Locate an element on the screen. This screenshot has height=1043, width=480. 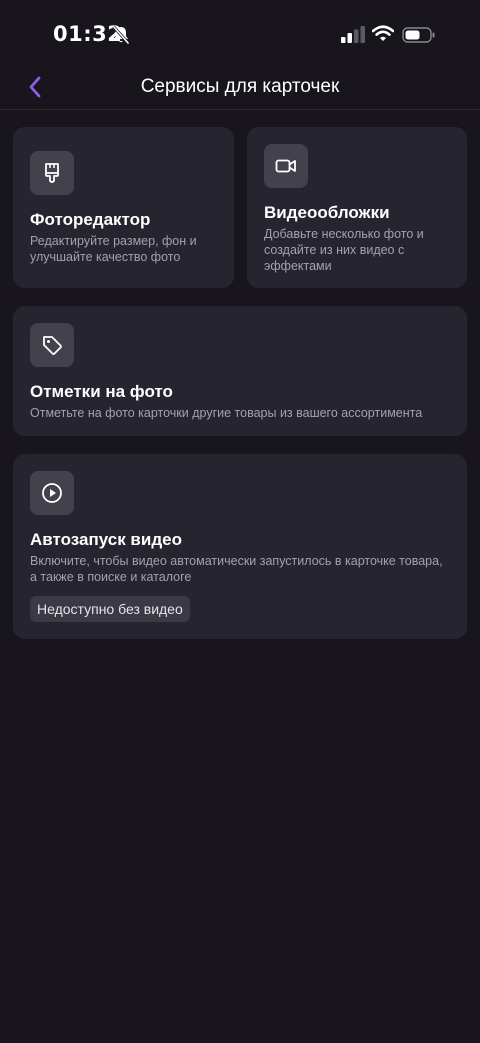
video-covers-icon-box is located at coordinates (286, 166).